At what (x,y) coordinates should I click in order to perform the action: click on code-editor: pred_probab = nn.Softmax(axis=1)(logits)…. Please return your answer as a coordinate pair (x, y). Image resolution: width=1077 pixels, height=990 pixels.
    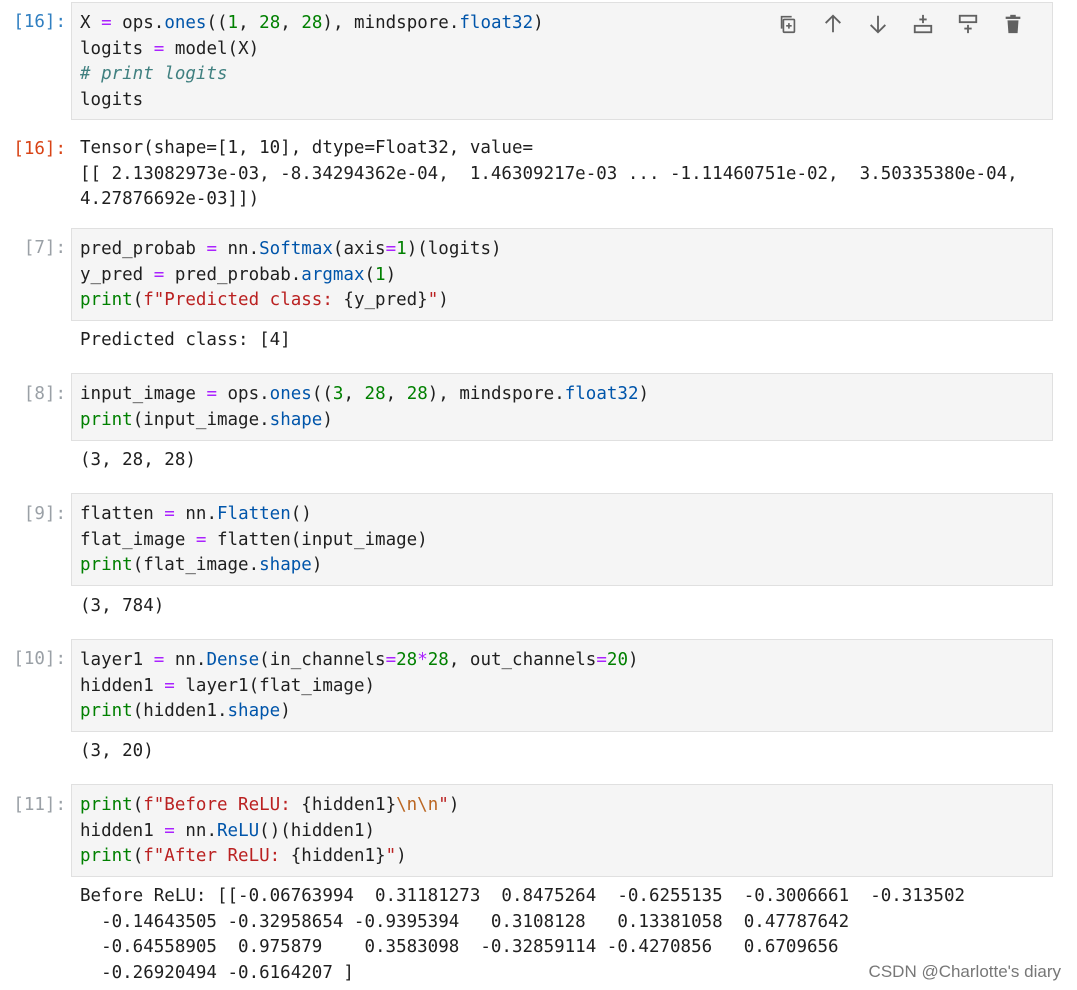
    Looking at the image, I should click on (562, 274).